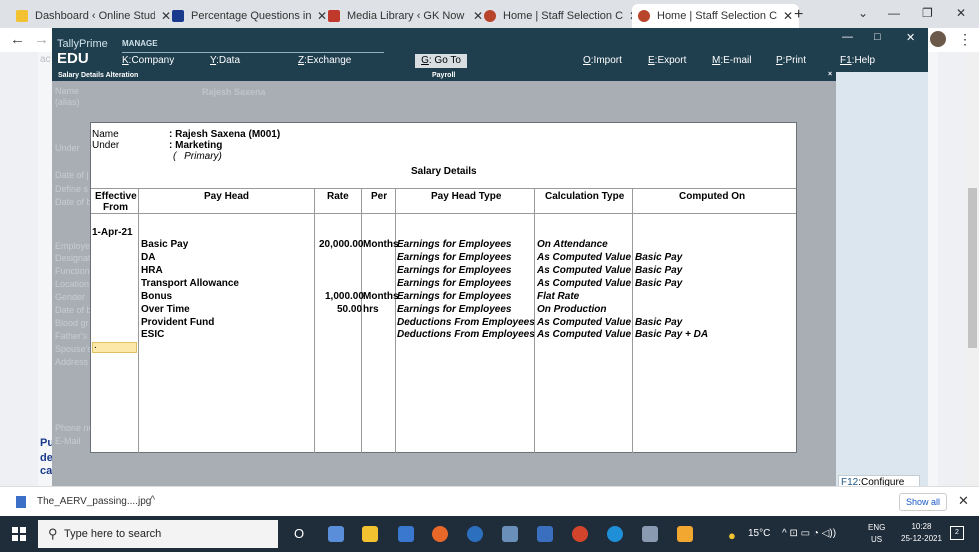 This screenshot has height=552, width=979. I want to click on active-input-cursor: ., so click(114, 346).